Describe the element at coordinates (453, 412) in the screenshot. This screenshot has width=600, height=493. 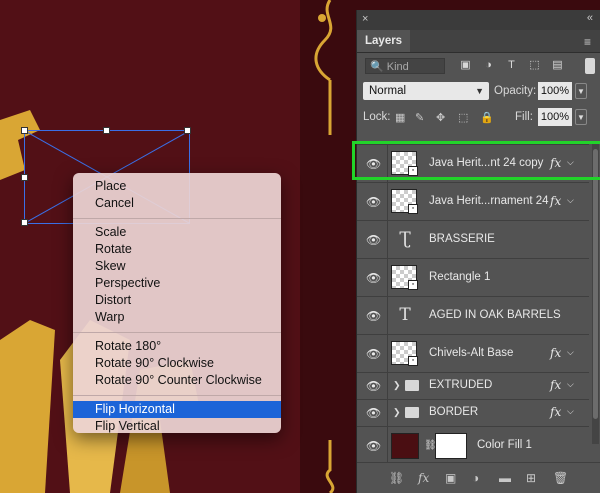
I see `group-name: BORDER` at that location.